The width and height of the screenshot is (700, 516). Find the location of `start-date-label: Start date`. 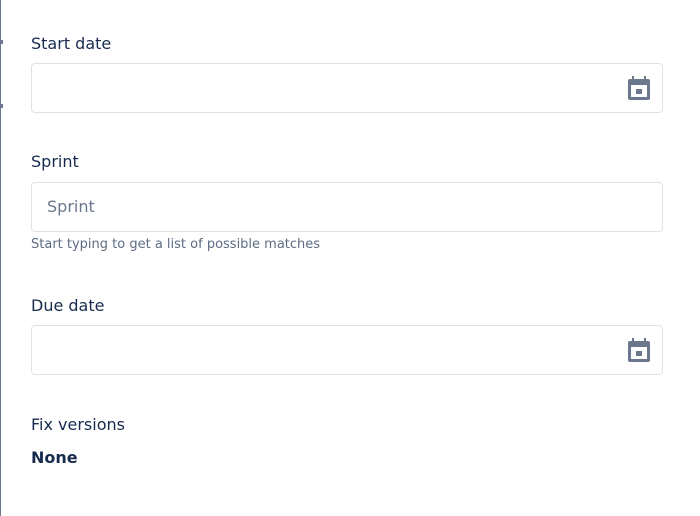

start-date-label: Start date is located at coordinates (71, 43).